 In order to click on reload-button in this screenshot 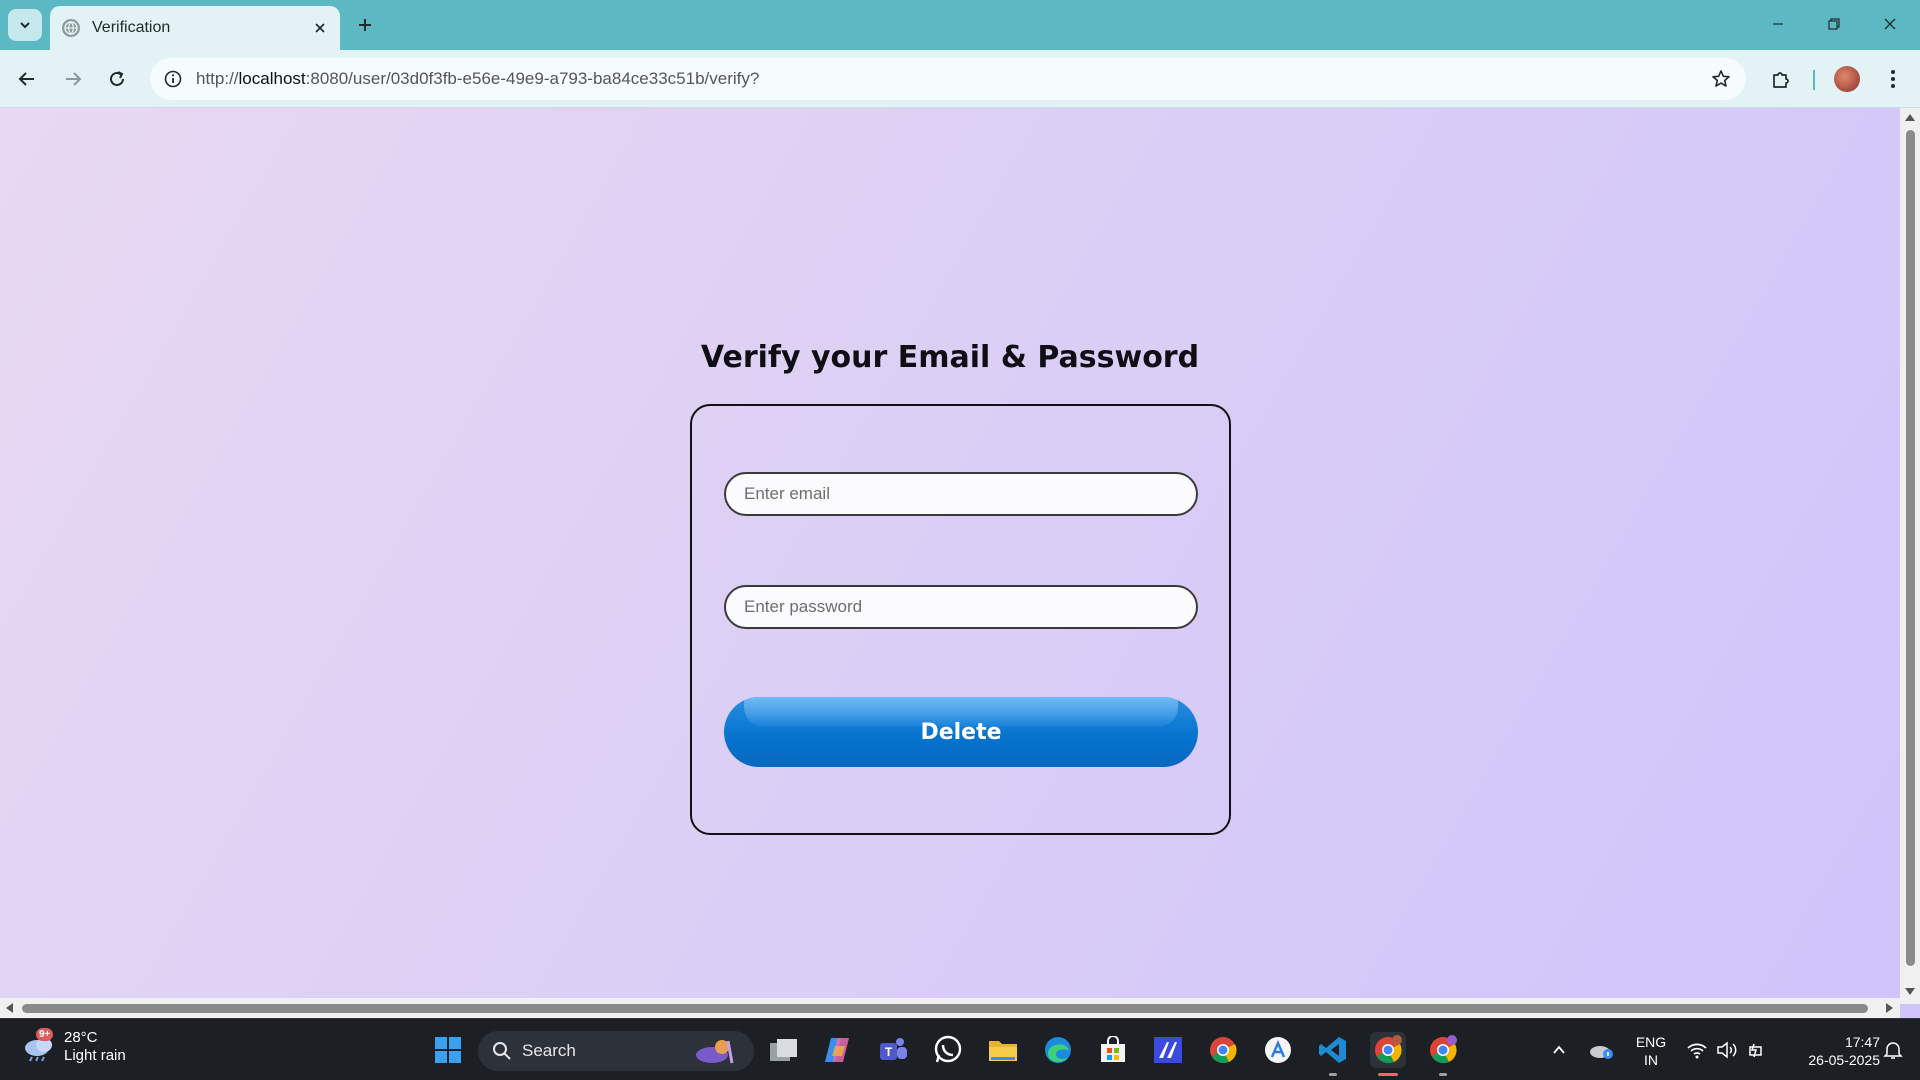, I will do `click(117, 79)`.